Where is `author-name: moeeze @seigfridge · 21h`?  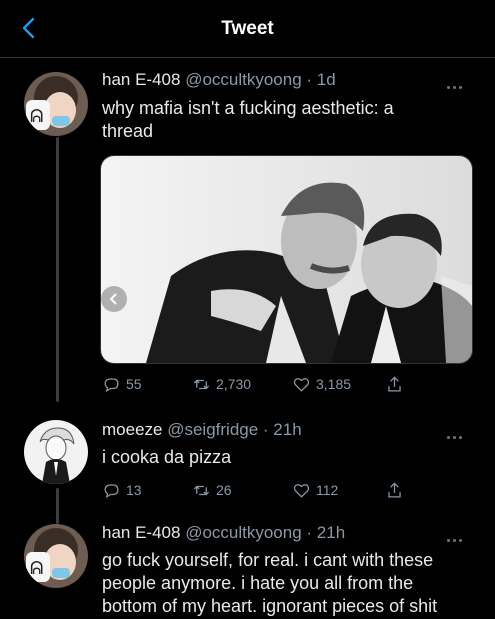
author-name: moeeze @seigfridge · 21h is located at coordinates (202, 430).